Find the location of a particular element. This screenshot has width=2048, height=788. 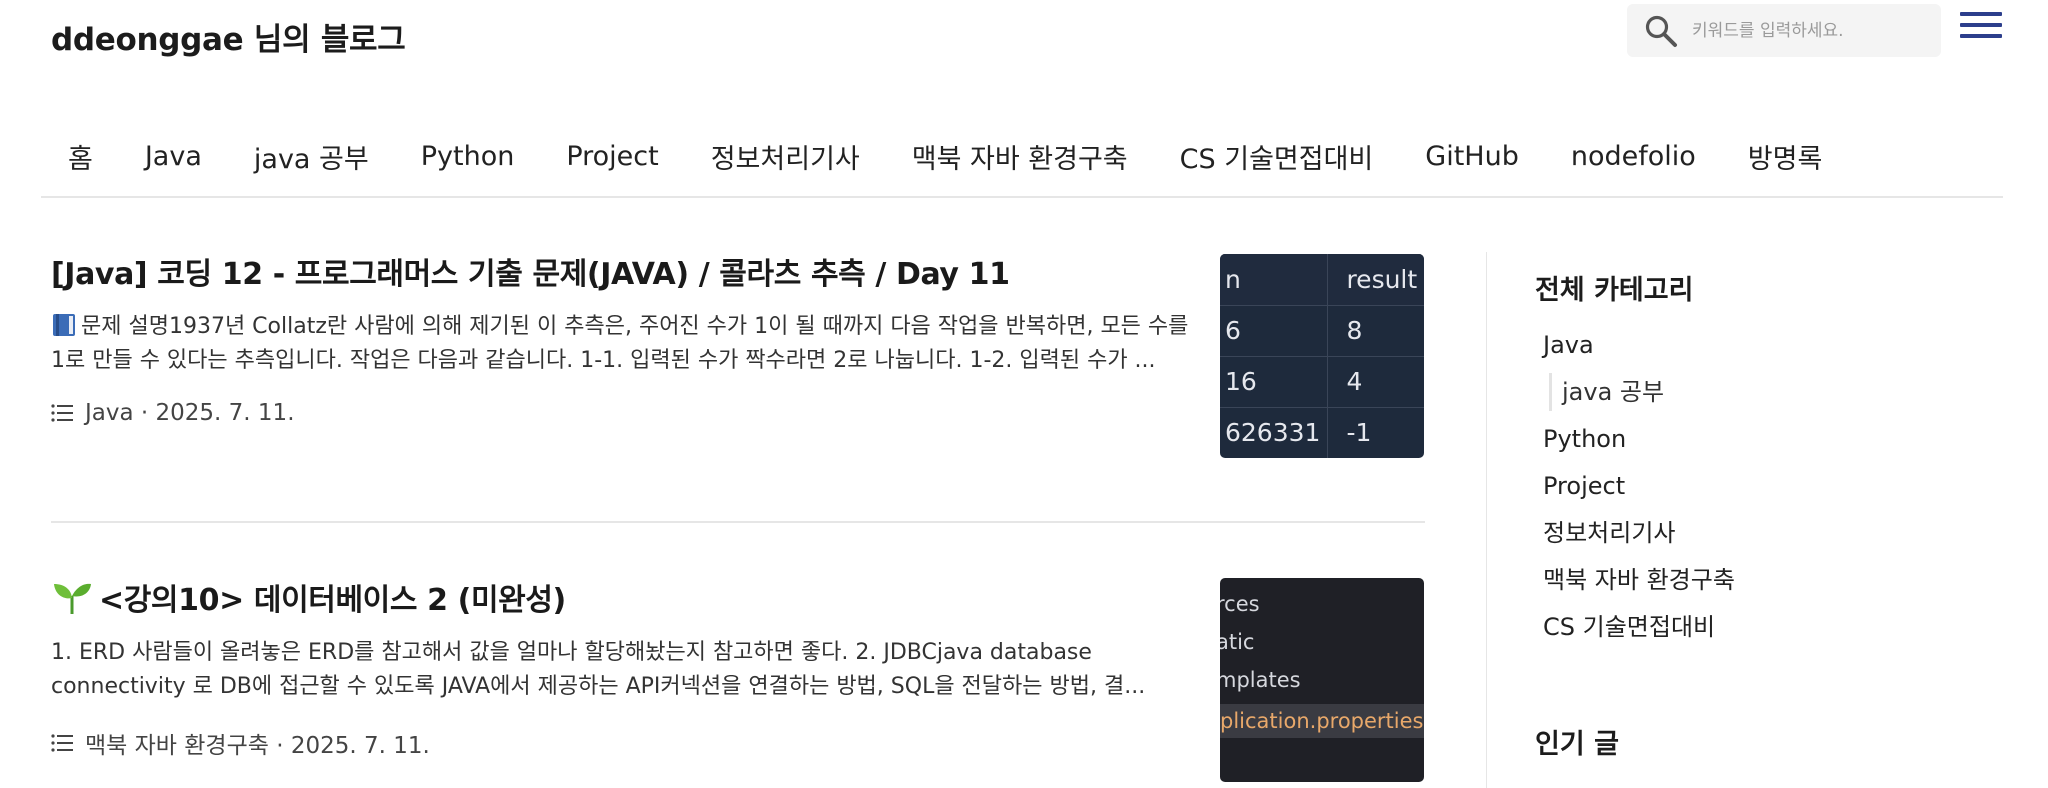

search-input is located at coordinates (1812, 30).